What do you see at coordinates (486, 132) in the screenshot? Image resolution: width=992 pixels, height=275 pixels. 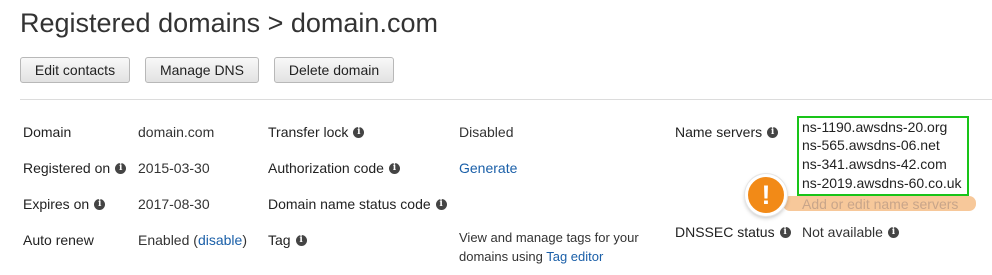 I see `transfer-lock-value: Disabled` at bounding box center [486, 132].